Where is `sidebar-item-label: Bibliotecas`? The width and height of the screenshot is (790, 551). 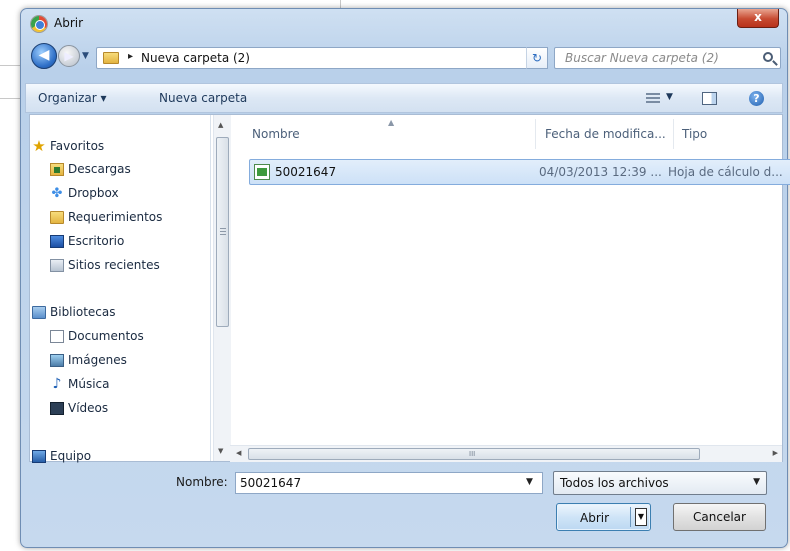
sidebar-item-label: Bibliotecas is located at coordinates (83, 312).